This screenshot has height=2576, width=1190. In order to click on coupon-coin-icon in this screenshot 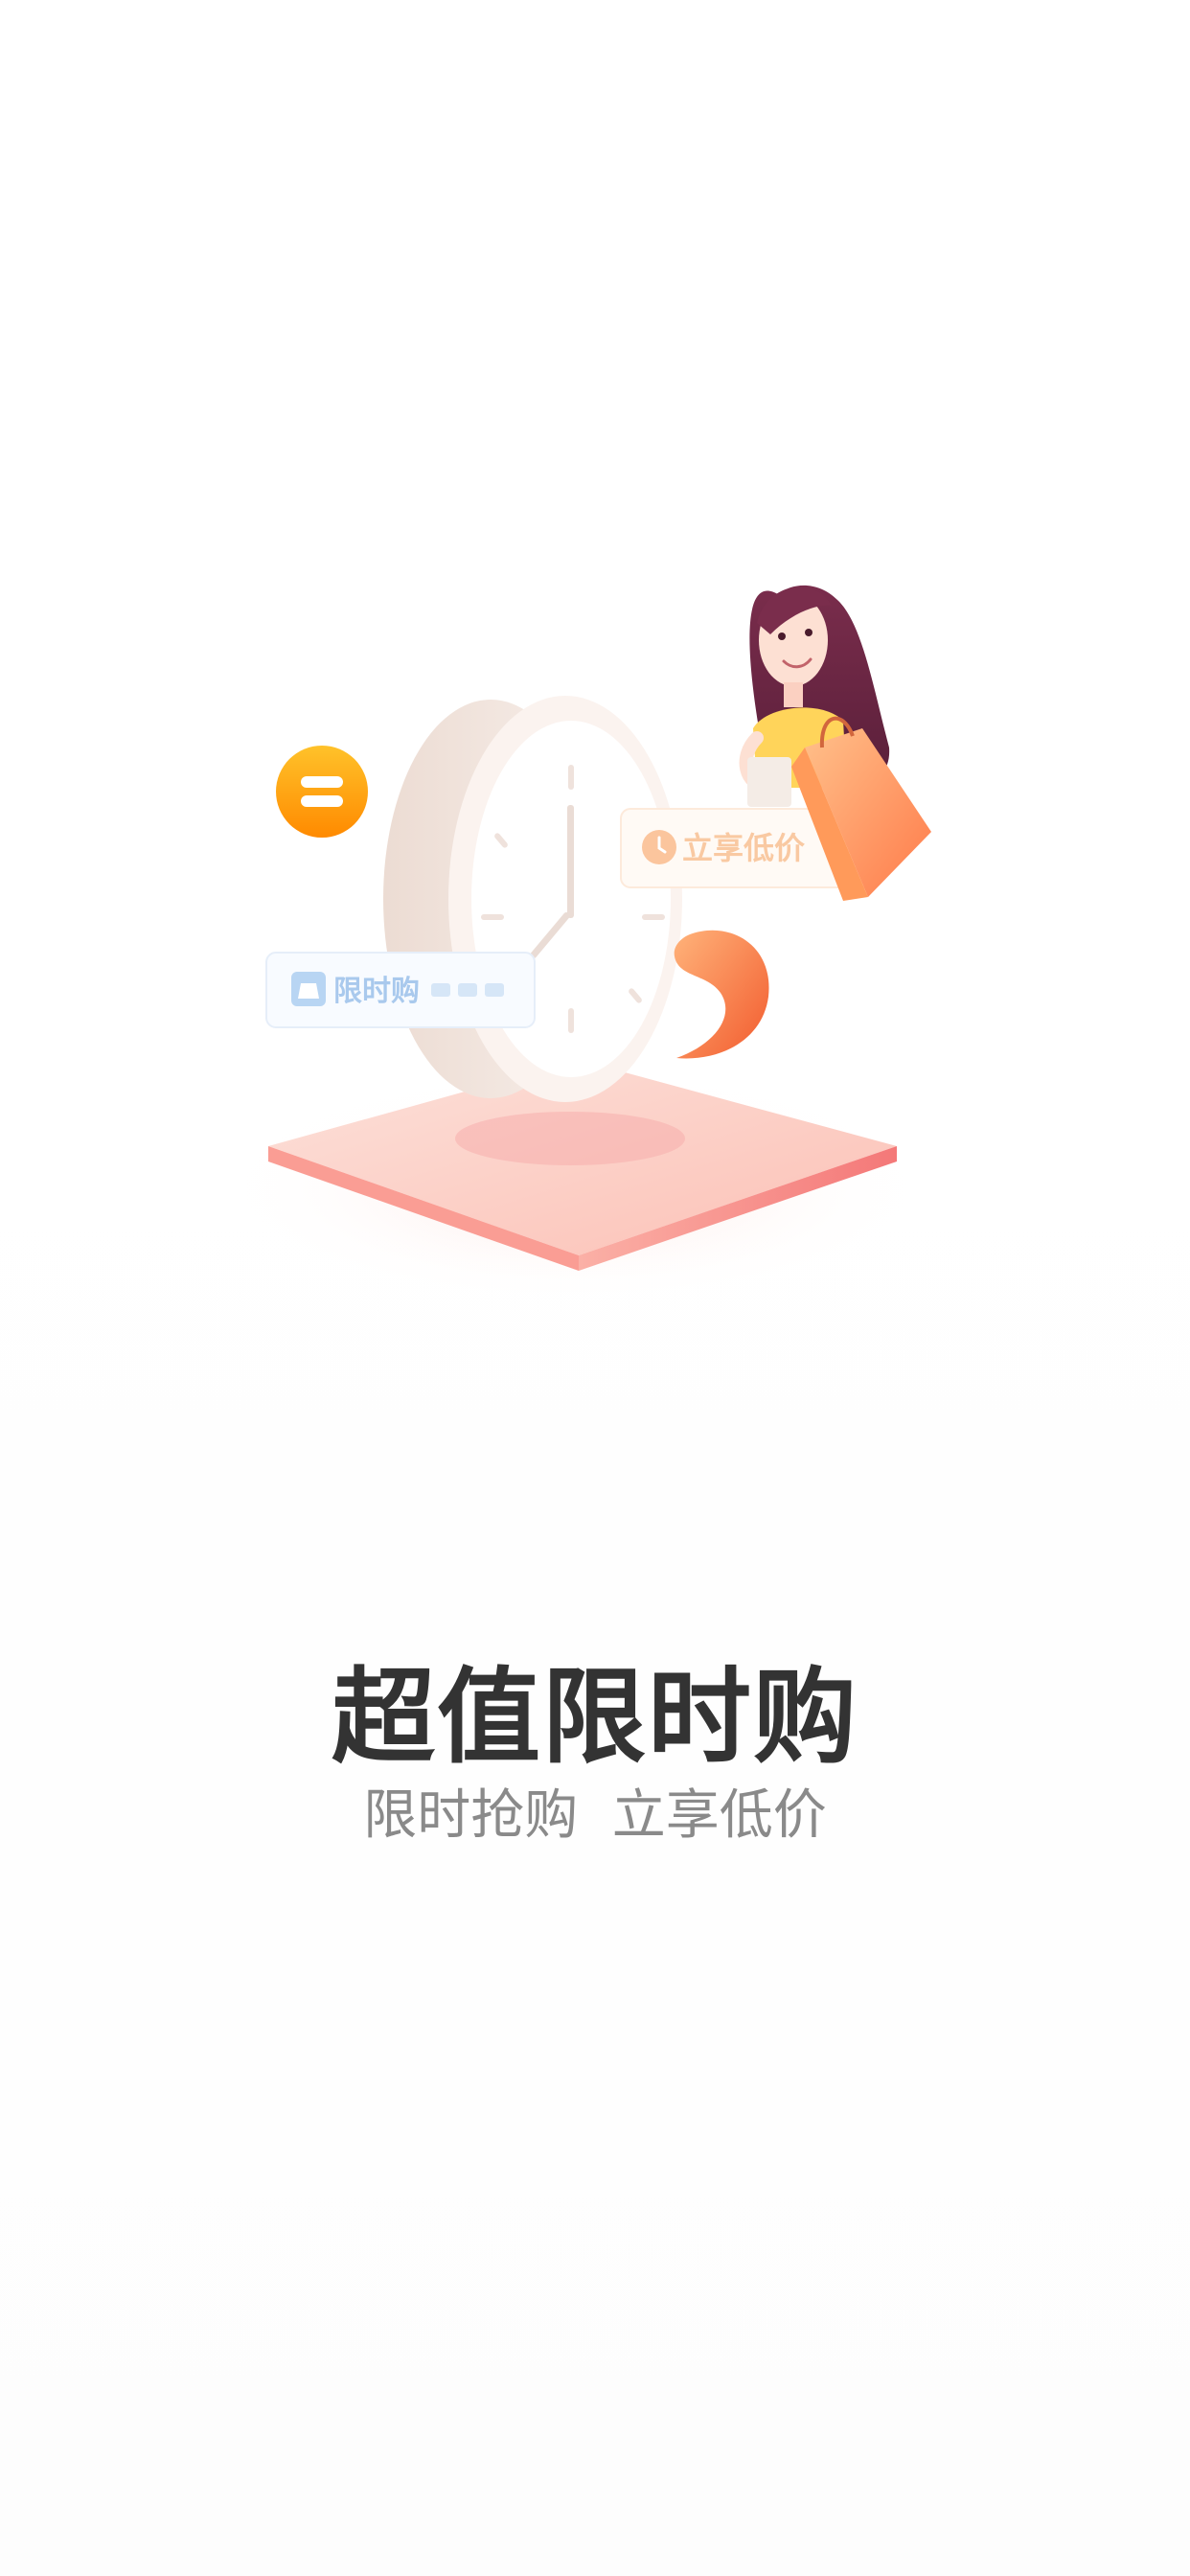, I will do `click(322, 792)`.